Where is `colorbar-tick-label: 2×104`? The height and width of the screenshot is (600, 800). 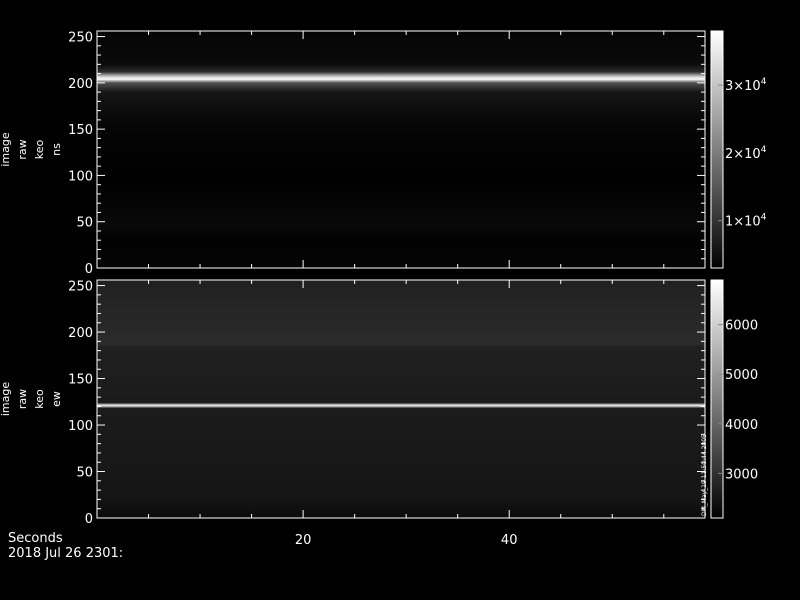 colorbar-tick-label: 2×104 is located at coordinates (746, 153).